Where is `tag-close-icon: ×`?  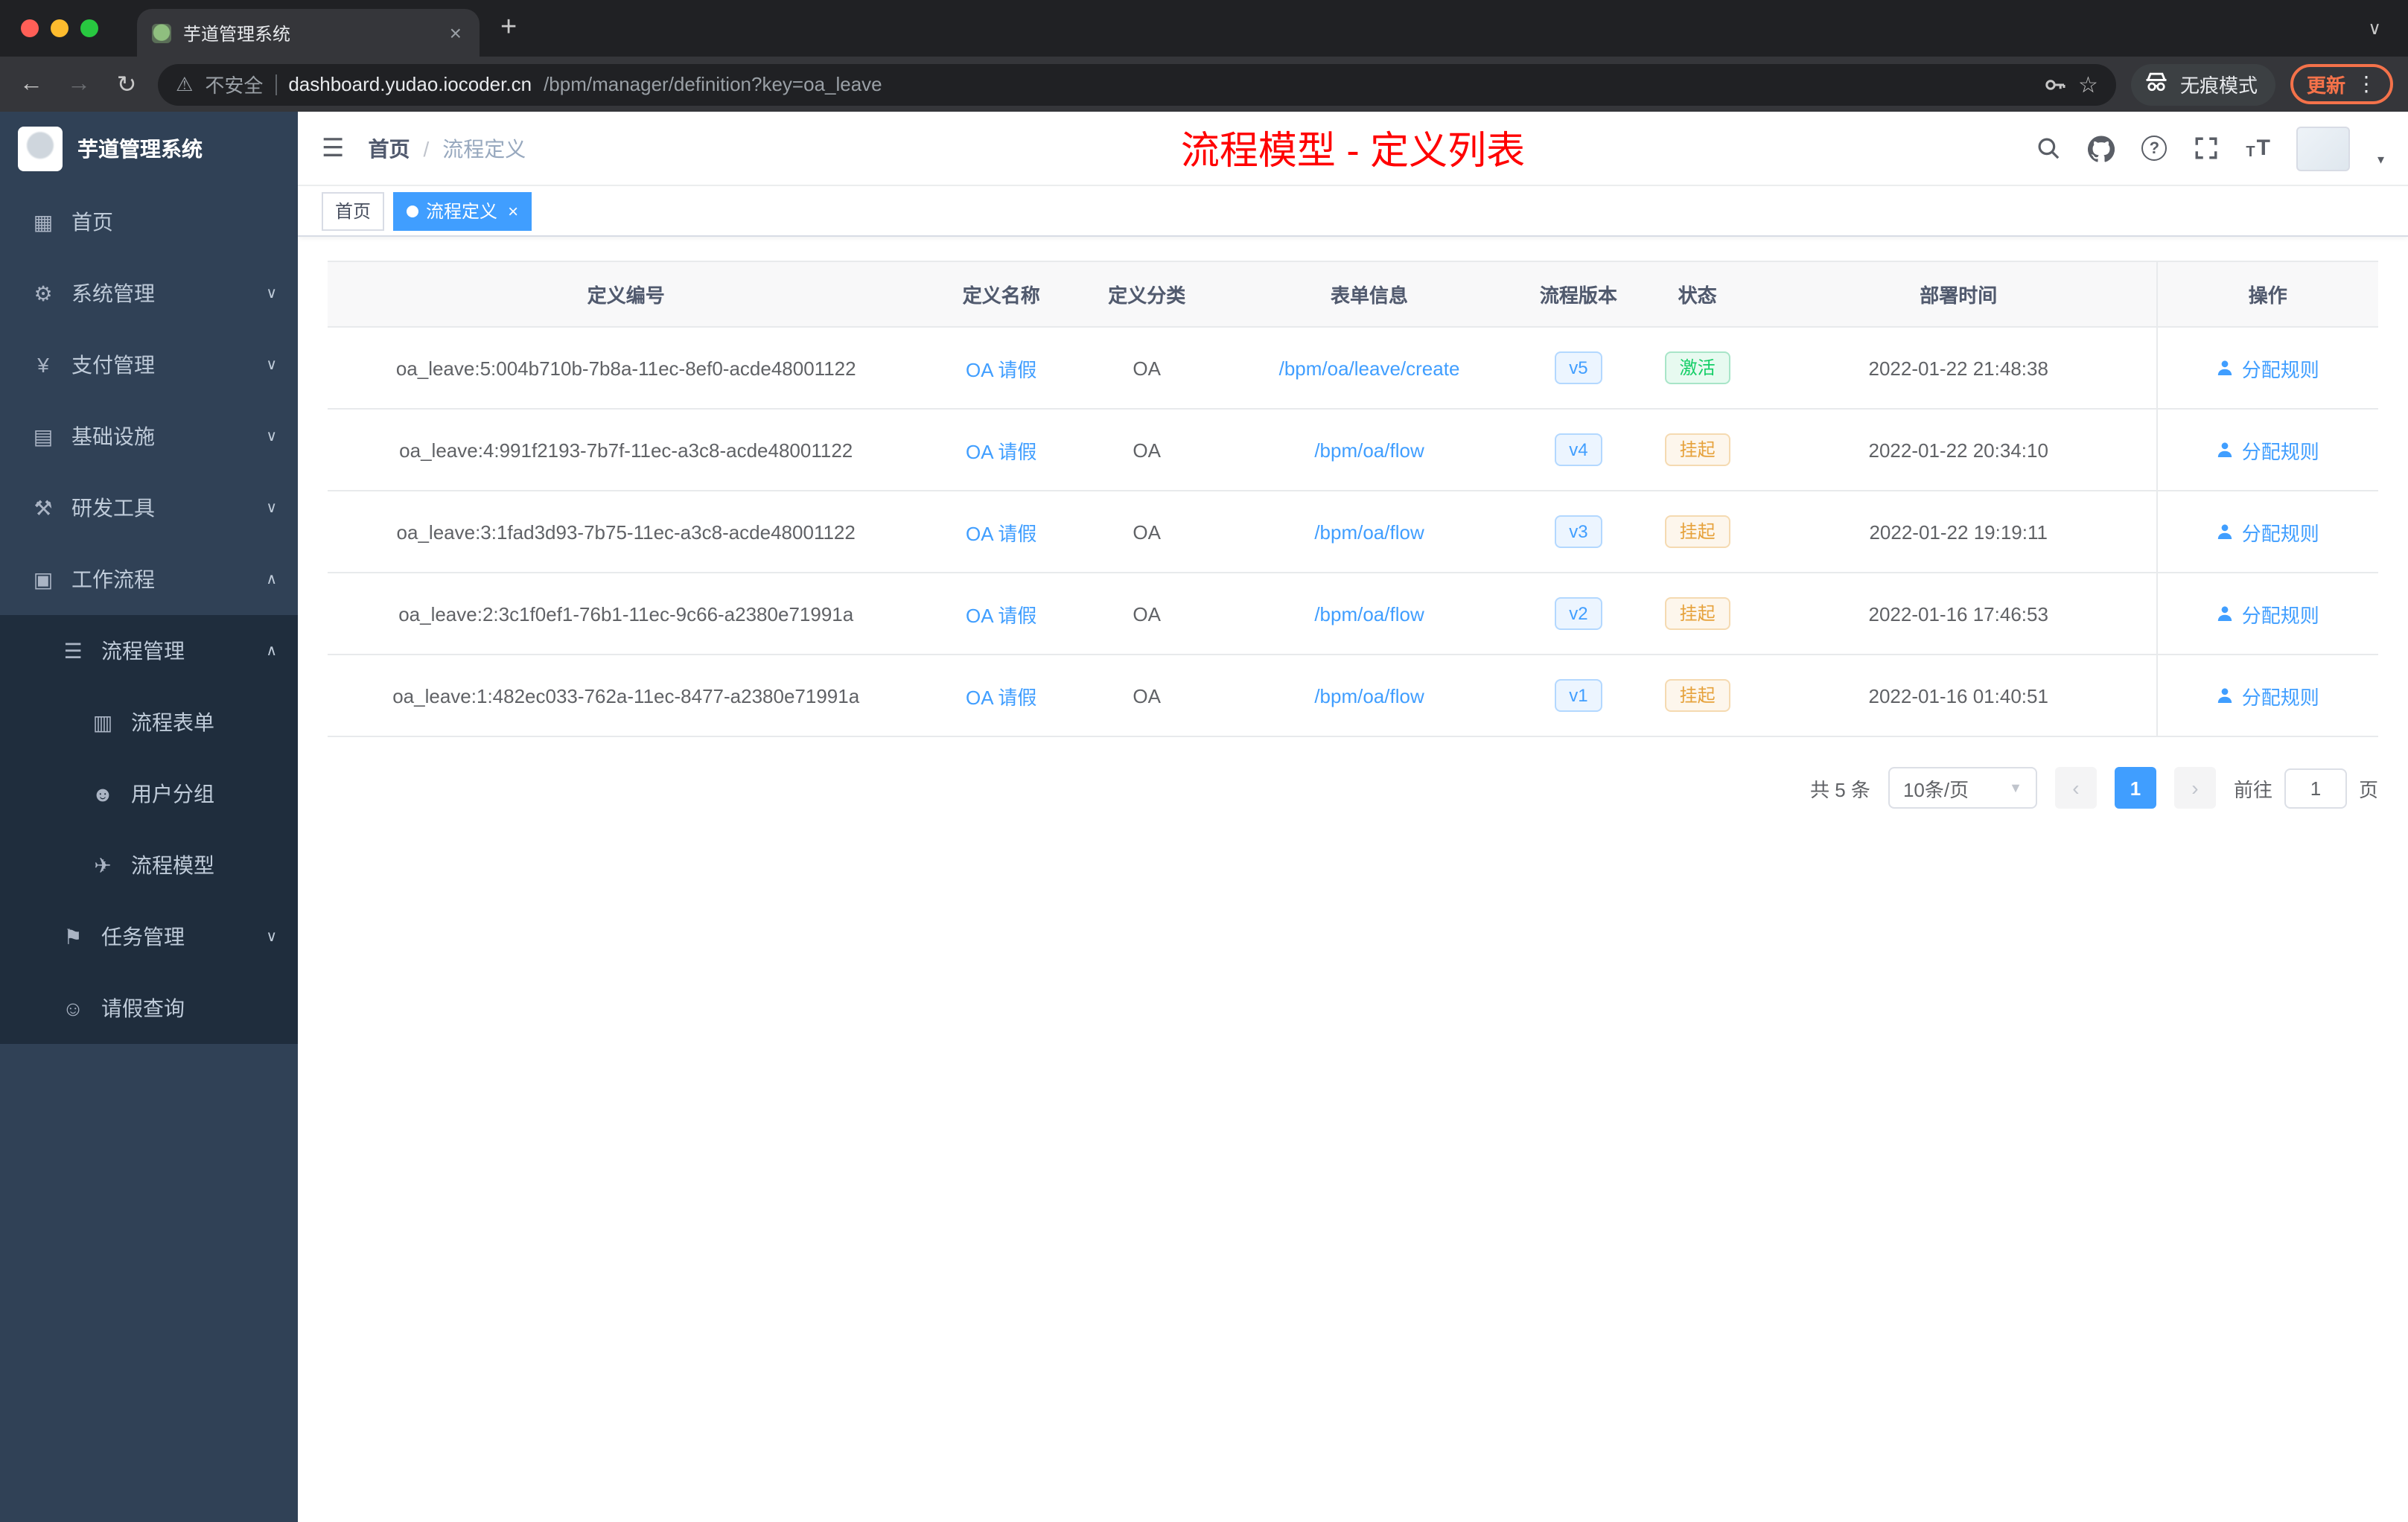 tag-close-icon: × is located at coordinates (513, 210).